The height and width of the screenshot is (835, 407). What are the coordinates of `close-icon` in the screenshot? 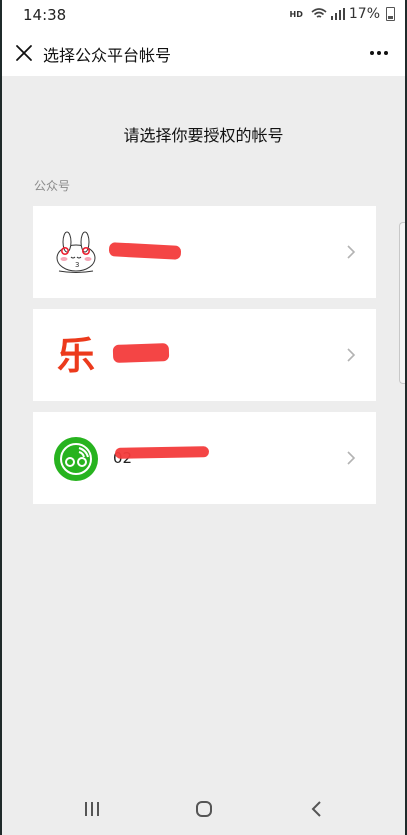 It's located at (24, 53).